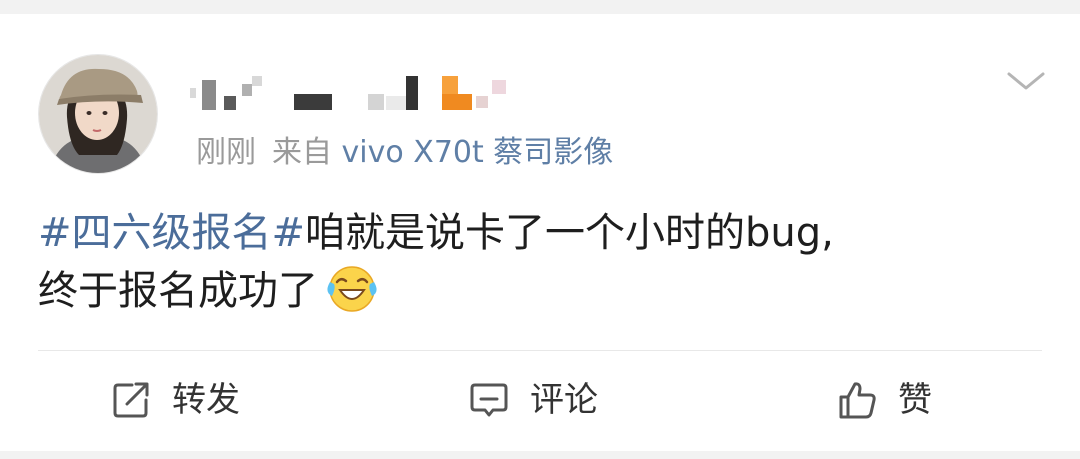 Image resolution: width=1080 pixels, height=459 pixels. I want to click on repost-label: 转发, so click(206, 400).